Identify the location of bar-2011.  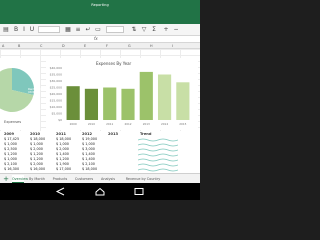
(110, 104).